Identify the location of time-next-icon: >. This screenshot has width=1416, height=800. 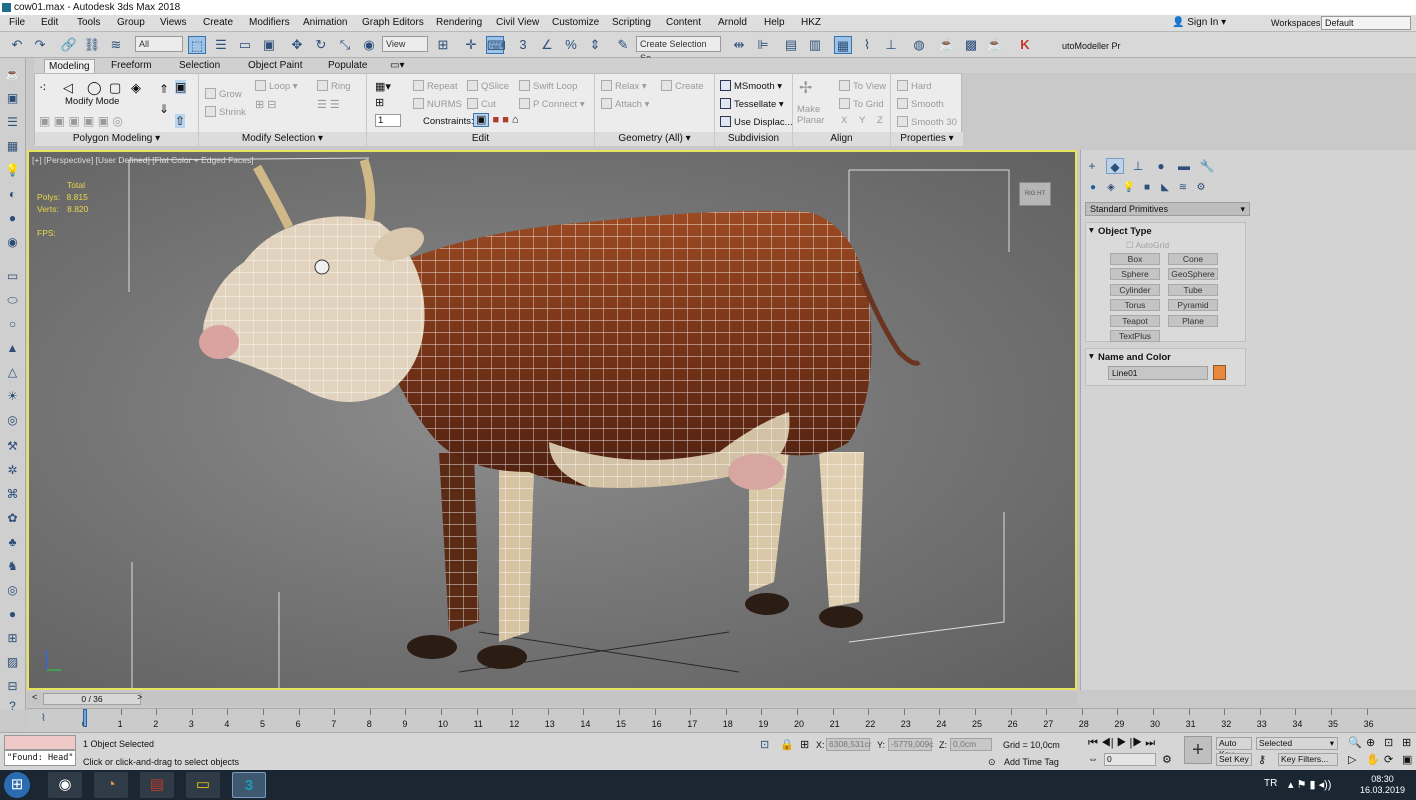
(139, 697).